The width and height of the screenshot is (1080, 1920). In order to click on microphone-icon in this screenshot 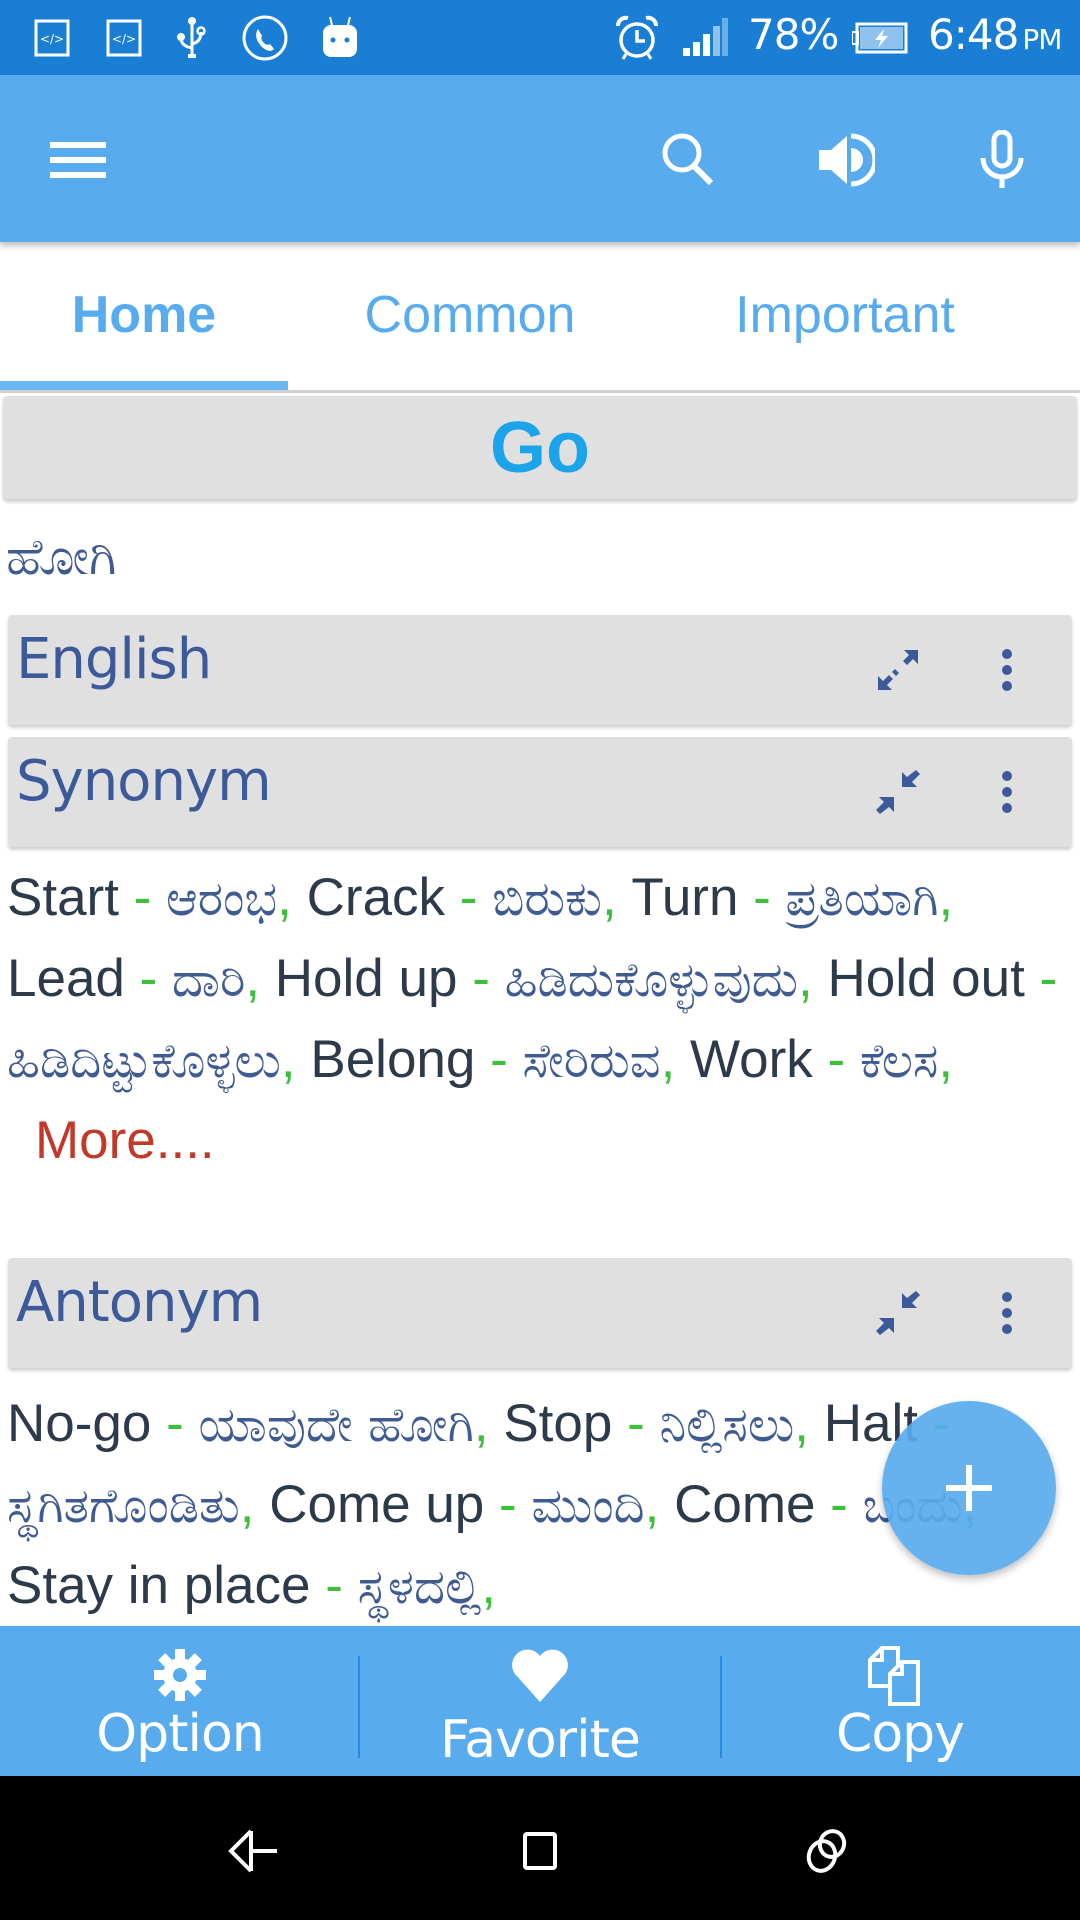, I will do `click(1002, 160)`.